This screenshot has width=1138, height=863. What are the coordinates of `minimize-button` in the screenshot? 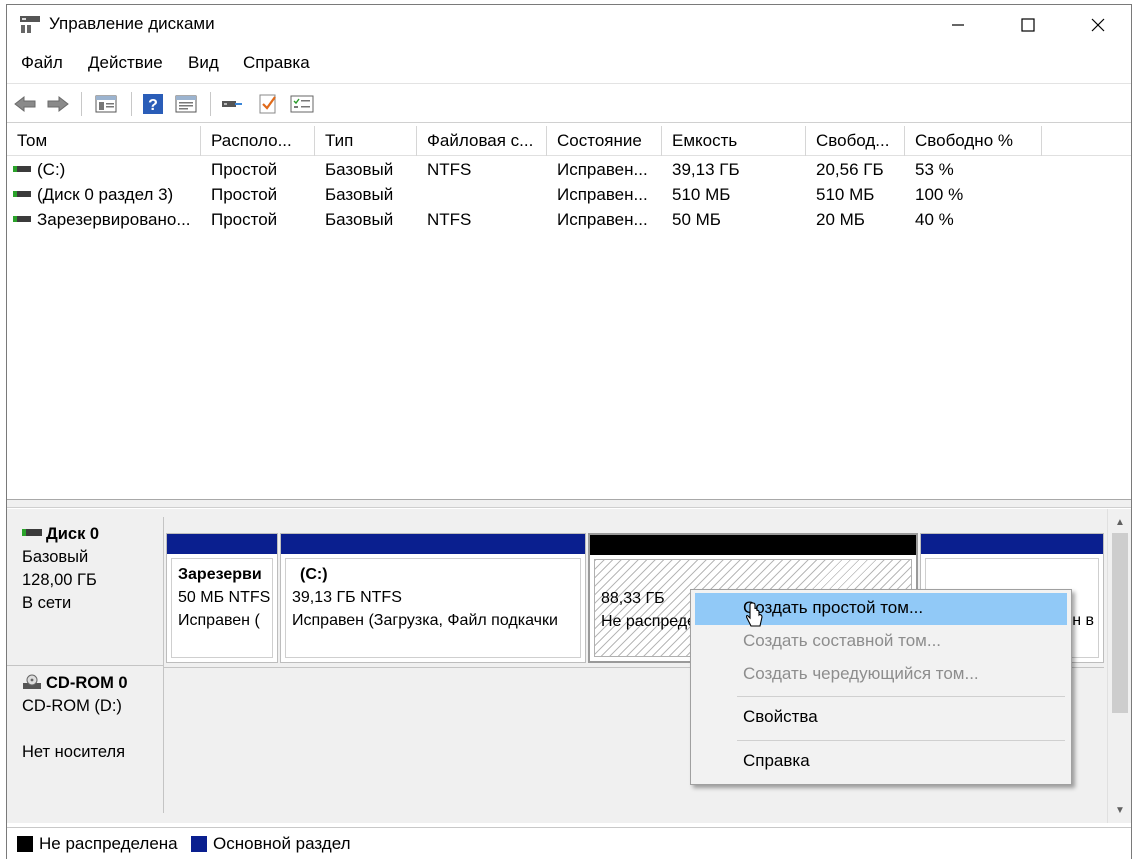 It's located at (958, 25).